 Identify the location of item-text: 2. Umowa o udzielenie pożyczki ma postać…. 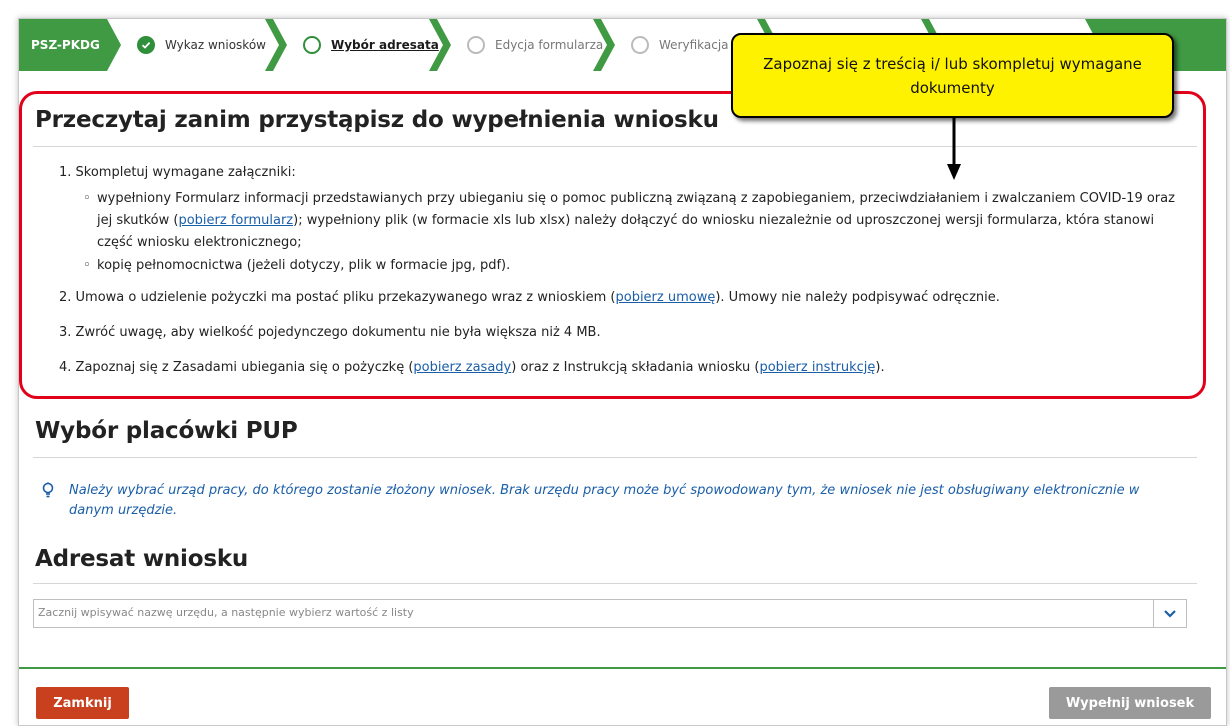
(337, 297).